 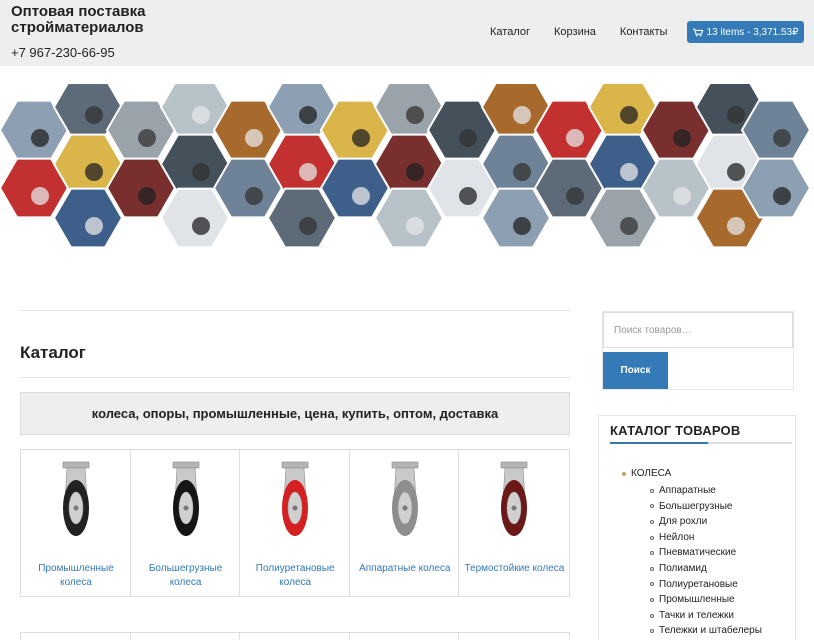 What do you see at coordinates (706, 616) in the screenshot?
I see `subcategory-item: Тачки и тележки` at bounding box center [706, 616].